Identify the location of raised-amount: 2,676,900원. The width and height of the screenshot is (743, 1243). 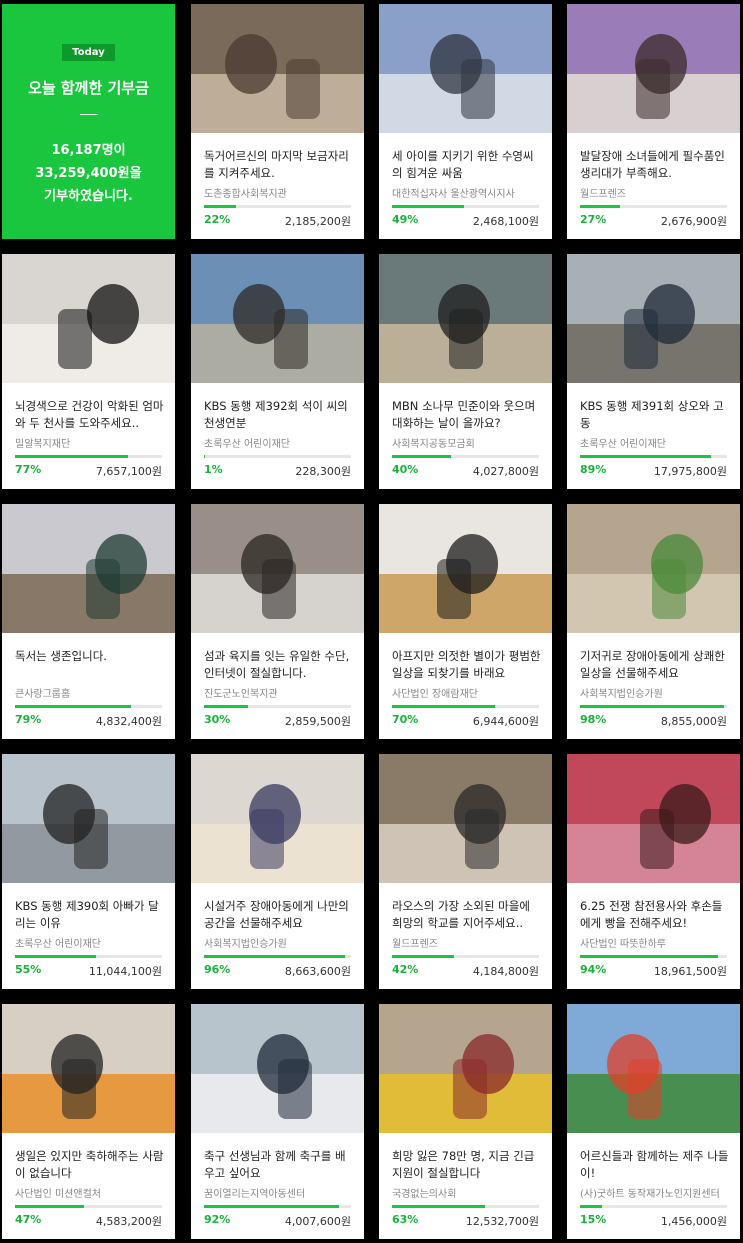
(693, 221).